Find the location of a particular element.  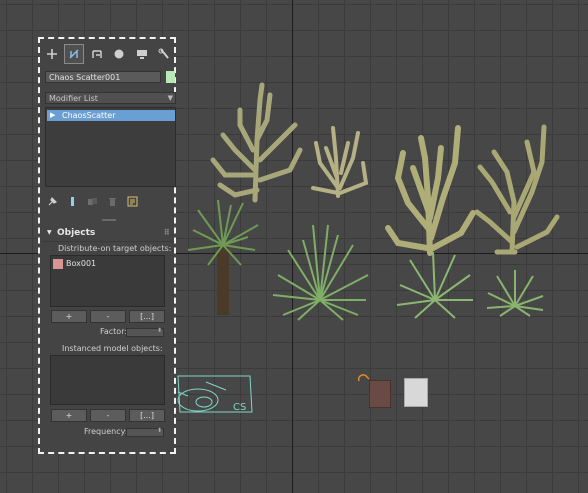

plus-icon is located at coordinates (52, 54).